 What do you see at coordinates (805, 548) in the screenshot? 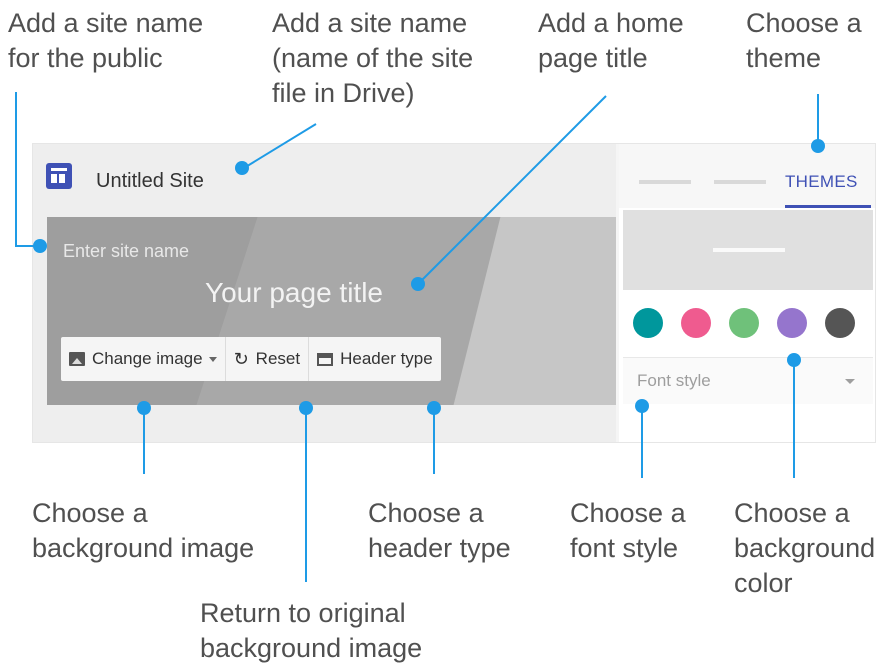
I see `callout-background-color: Choose a background color` at bounding box center [805, 548].